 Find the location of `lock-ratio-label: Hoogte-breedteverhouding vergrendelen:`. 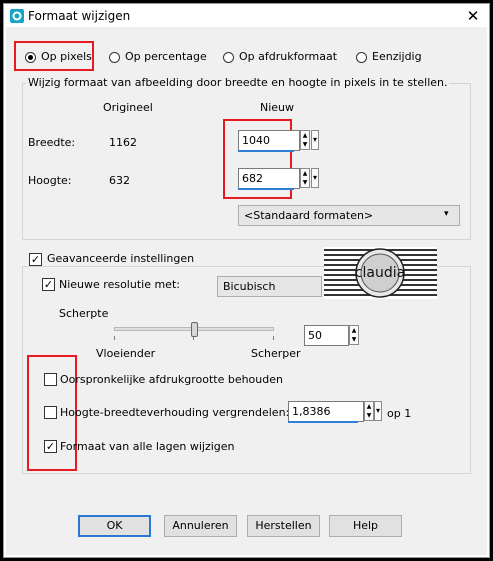

lock-ratio-label: Hoogte-breedteverhouding vergrendelen: is located at coordinates (175, 412).